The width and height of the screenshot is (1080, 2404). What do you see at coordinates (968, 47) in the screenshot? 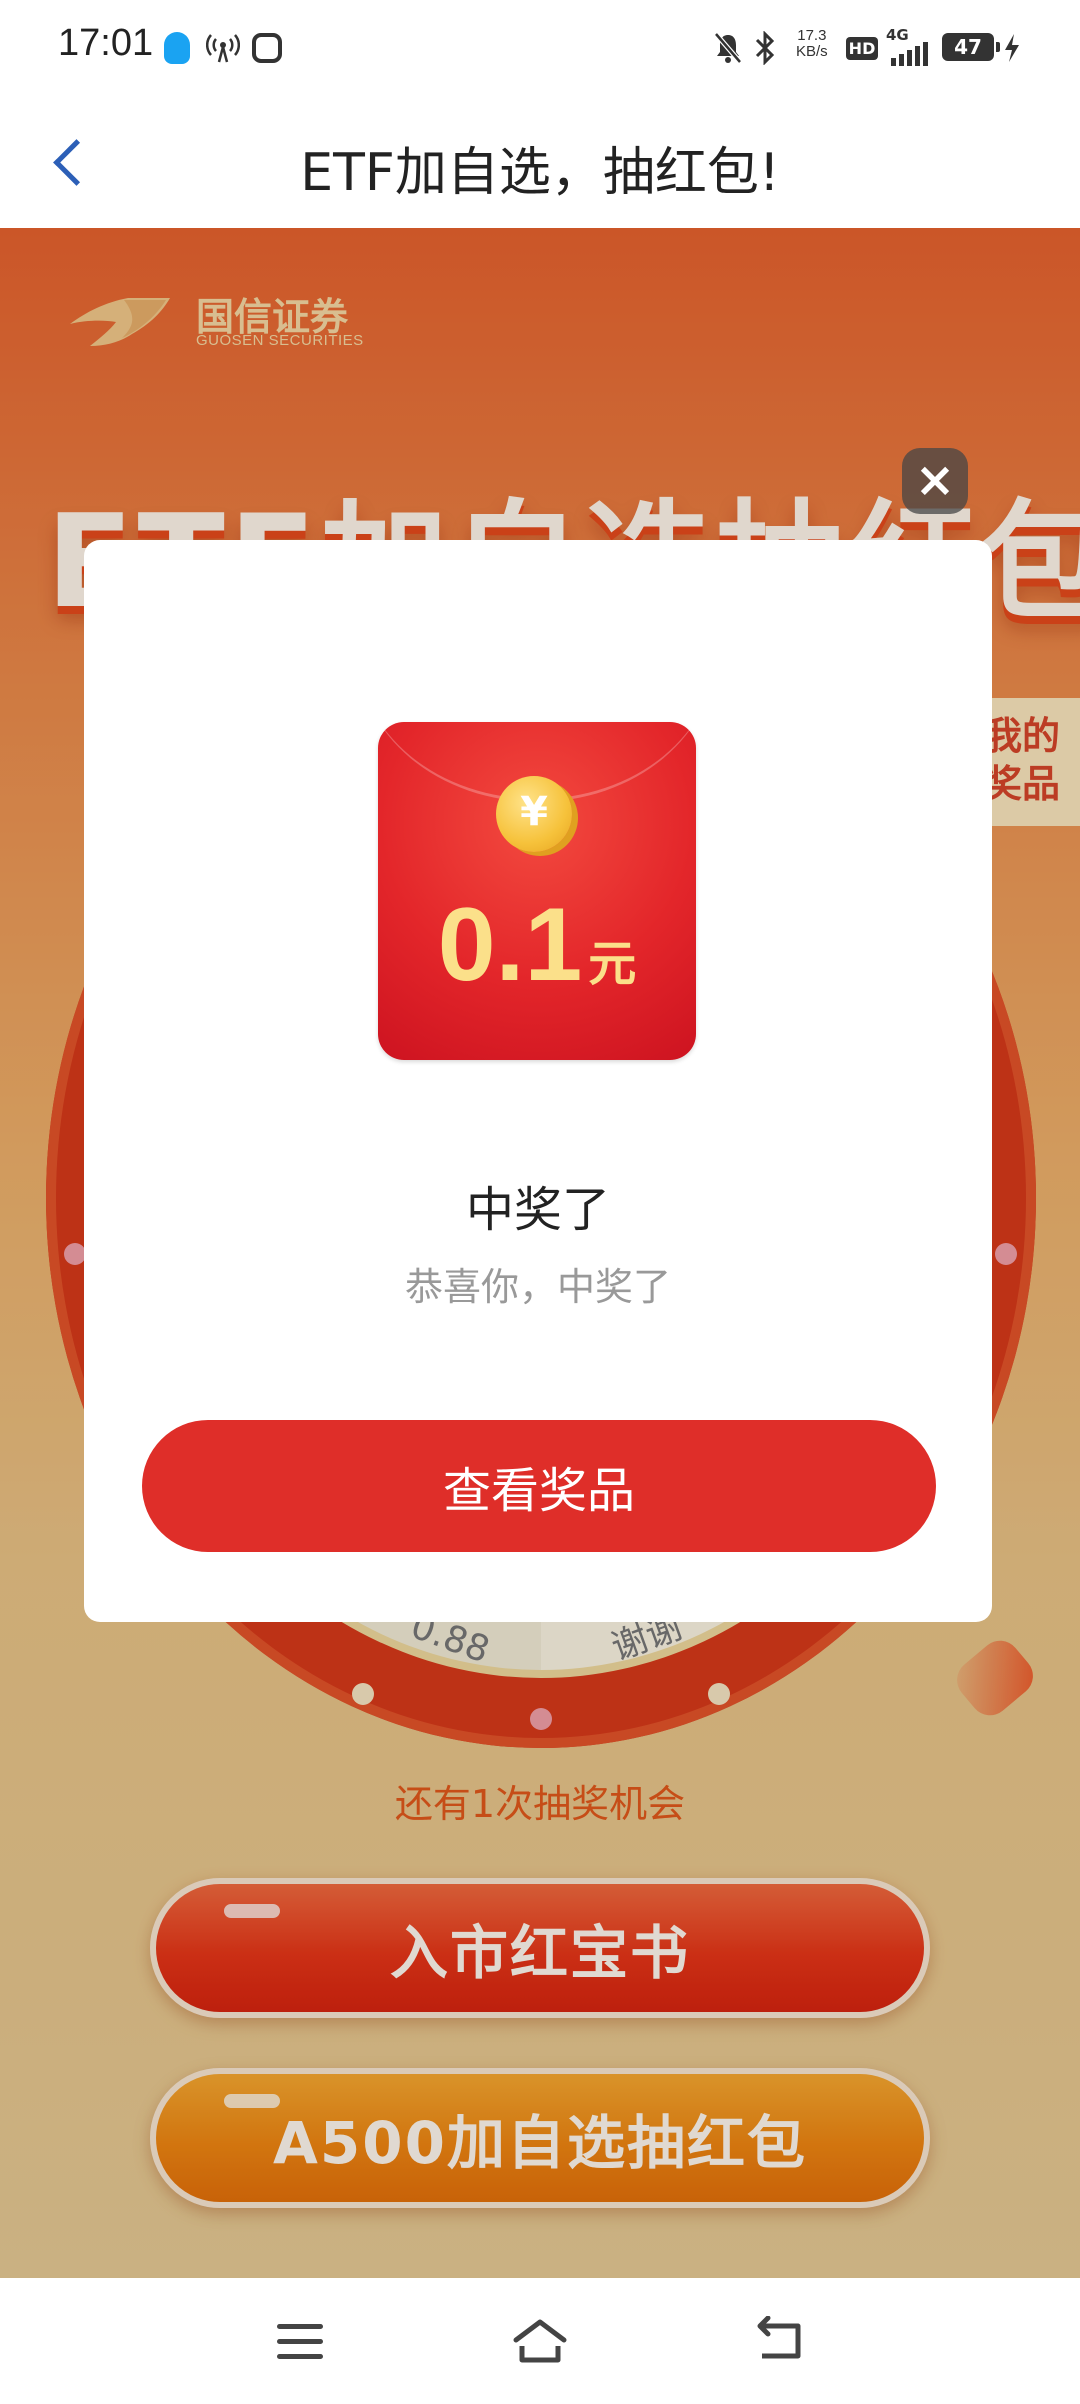
I see `battery-level: 47` at bounding box center [968, 47].